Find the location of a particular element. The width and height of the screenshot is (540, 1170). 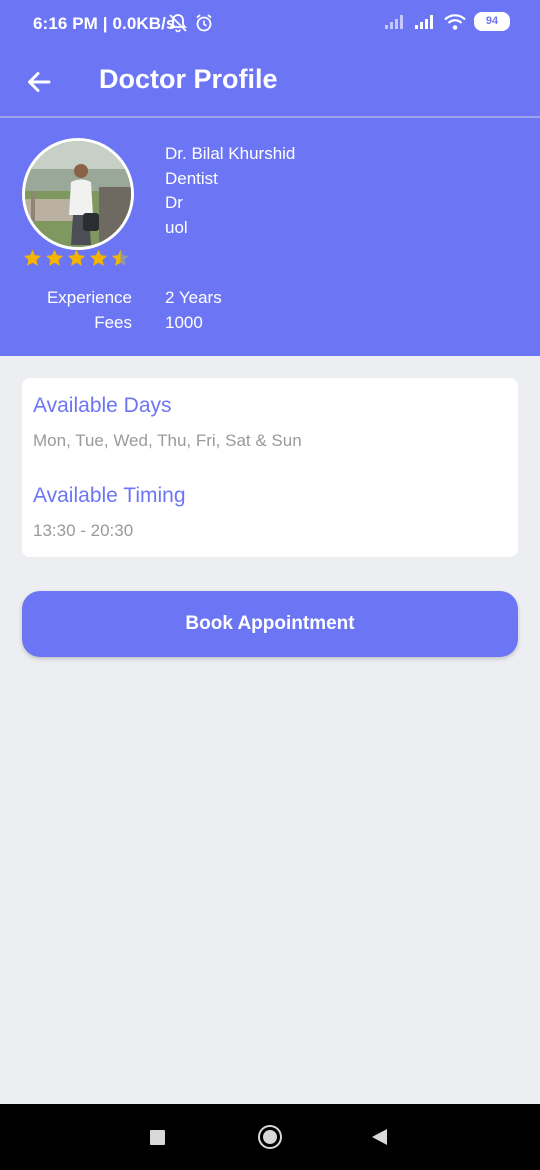

page-title: Doctor Profile is located at coordinates (188, 79).